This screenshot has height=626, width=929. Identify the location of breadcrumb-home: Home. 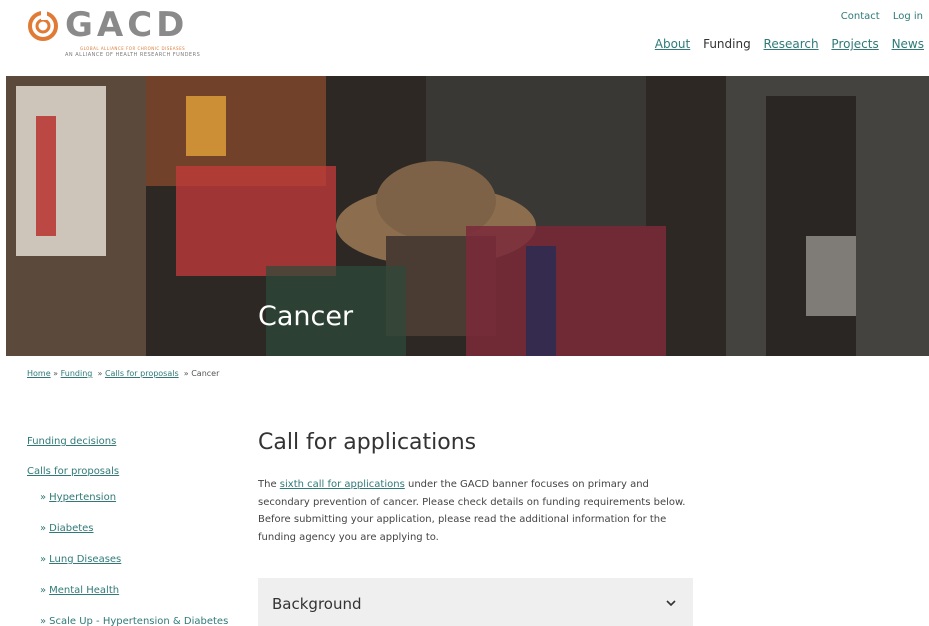
(39, 373).